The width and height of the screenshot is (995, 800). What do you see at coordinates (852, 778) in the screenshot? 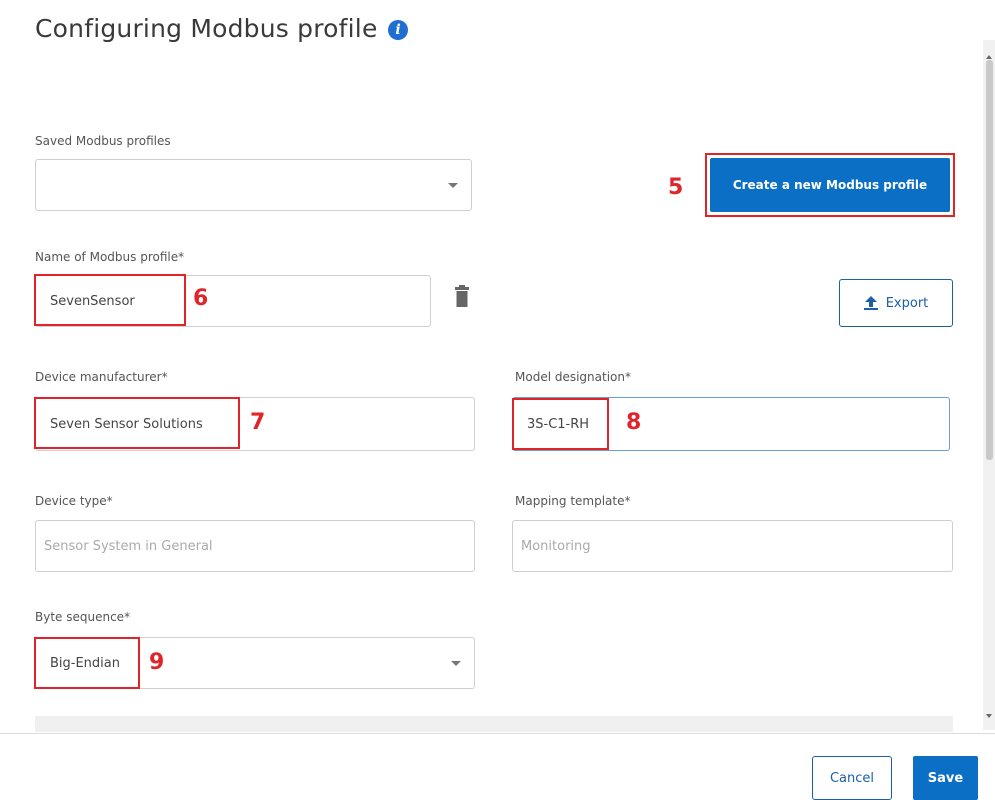
I see `cancel-button: Cancel` at bounding box center [852, 778].